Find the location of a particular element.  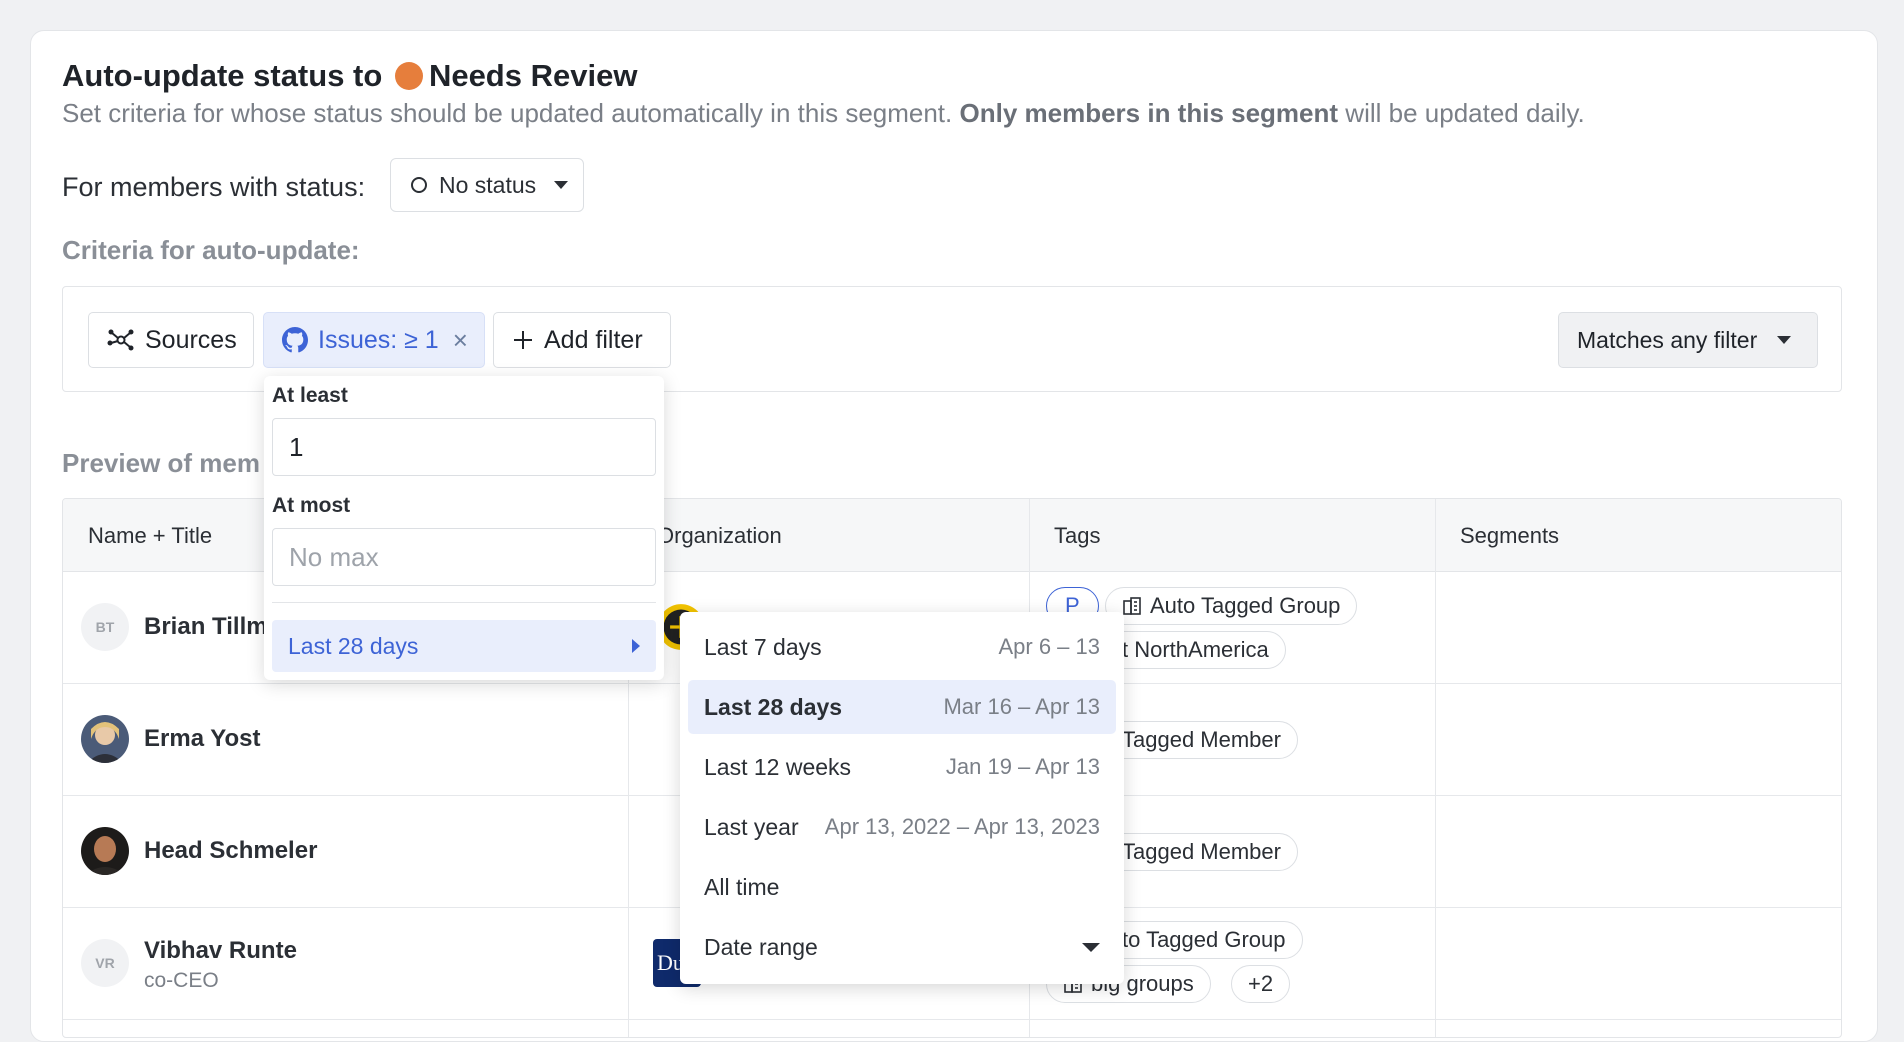

period-option-last-year: Last year Apr 13, 2022 – Apr 13, 2023 is located at coordinates (902, 827).